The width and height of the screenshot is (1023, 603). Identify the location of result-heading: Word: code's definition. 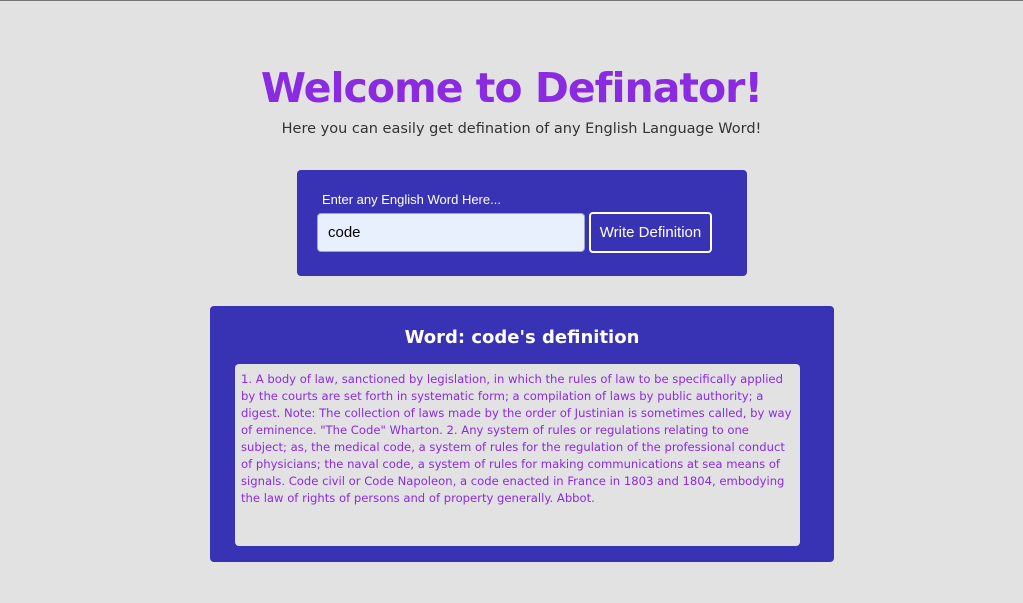
(522, 338).